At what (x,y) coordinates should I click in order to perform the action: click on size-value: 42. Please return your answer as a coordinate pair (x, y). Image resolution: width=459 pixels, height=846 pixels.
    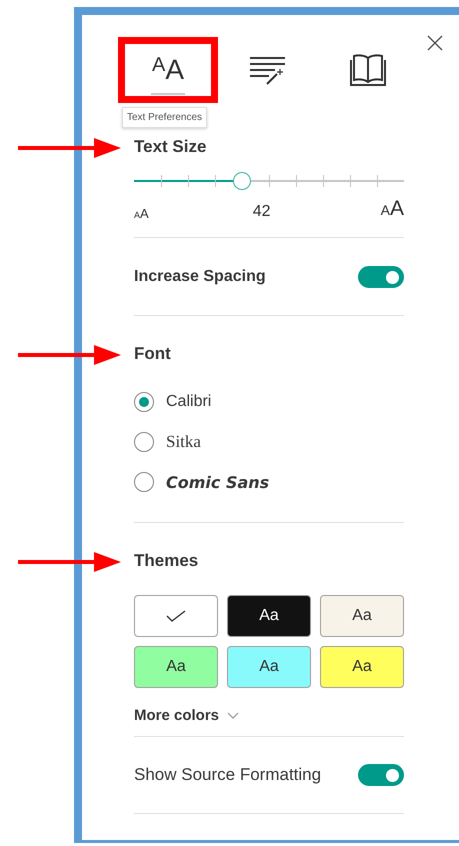
    Looking at the image, I should click on (261, 212).